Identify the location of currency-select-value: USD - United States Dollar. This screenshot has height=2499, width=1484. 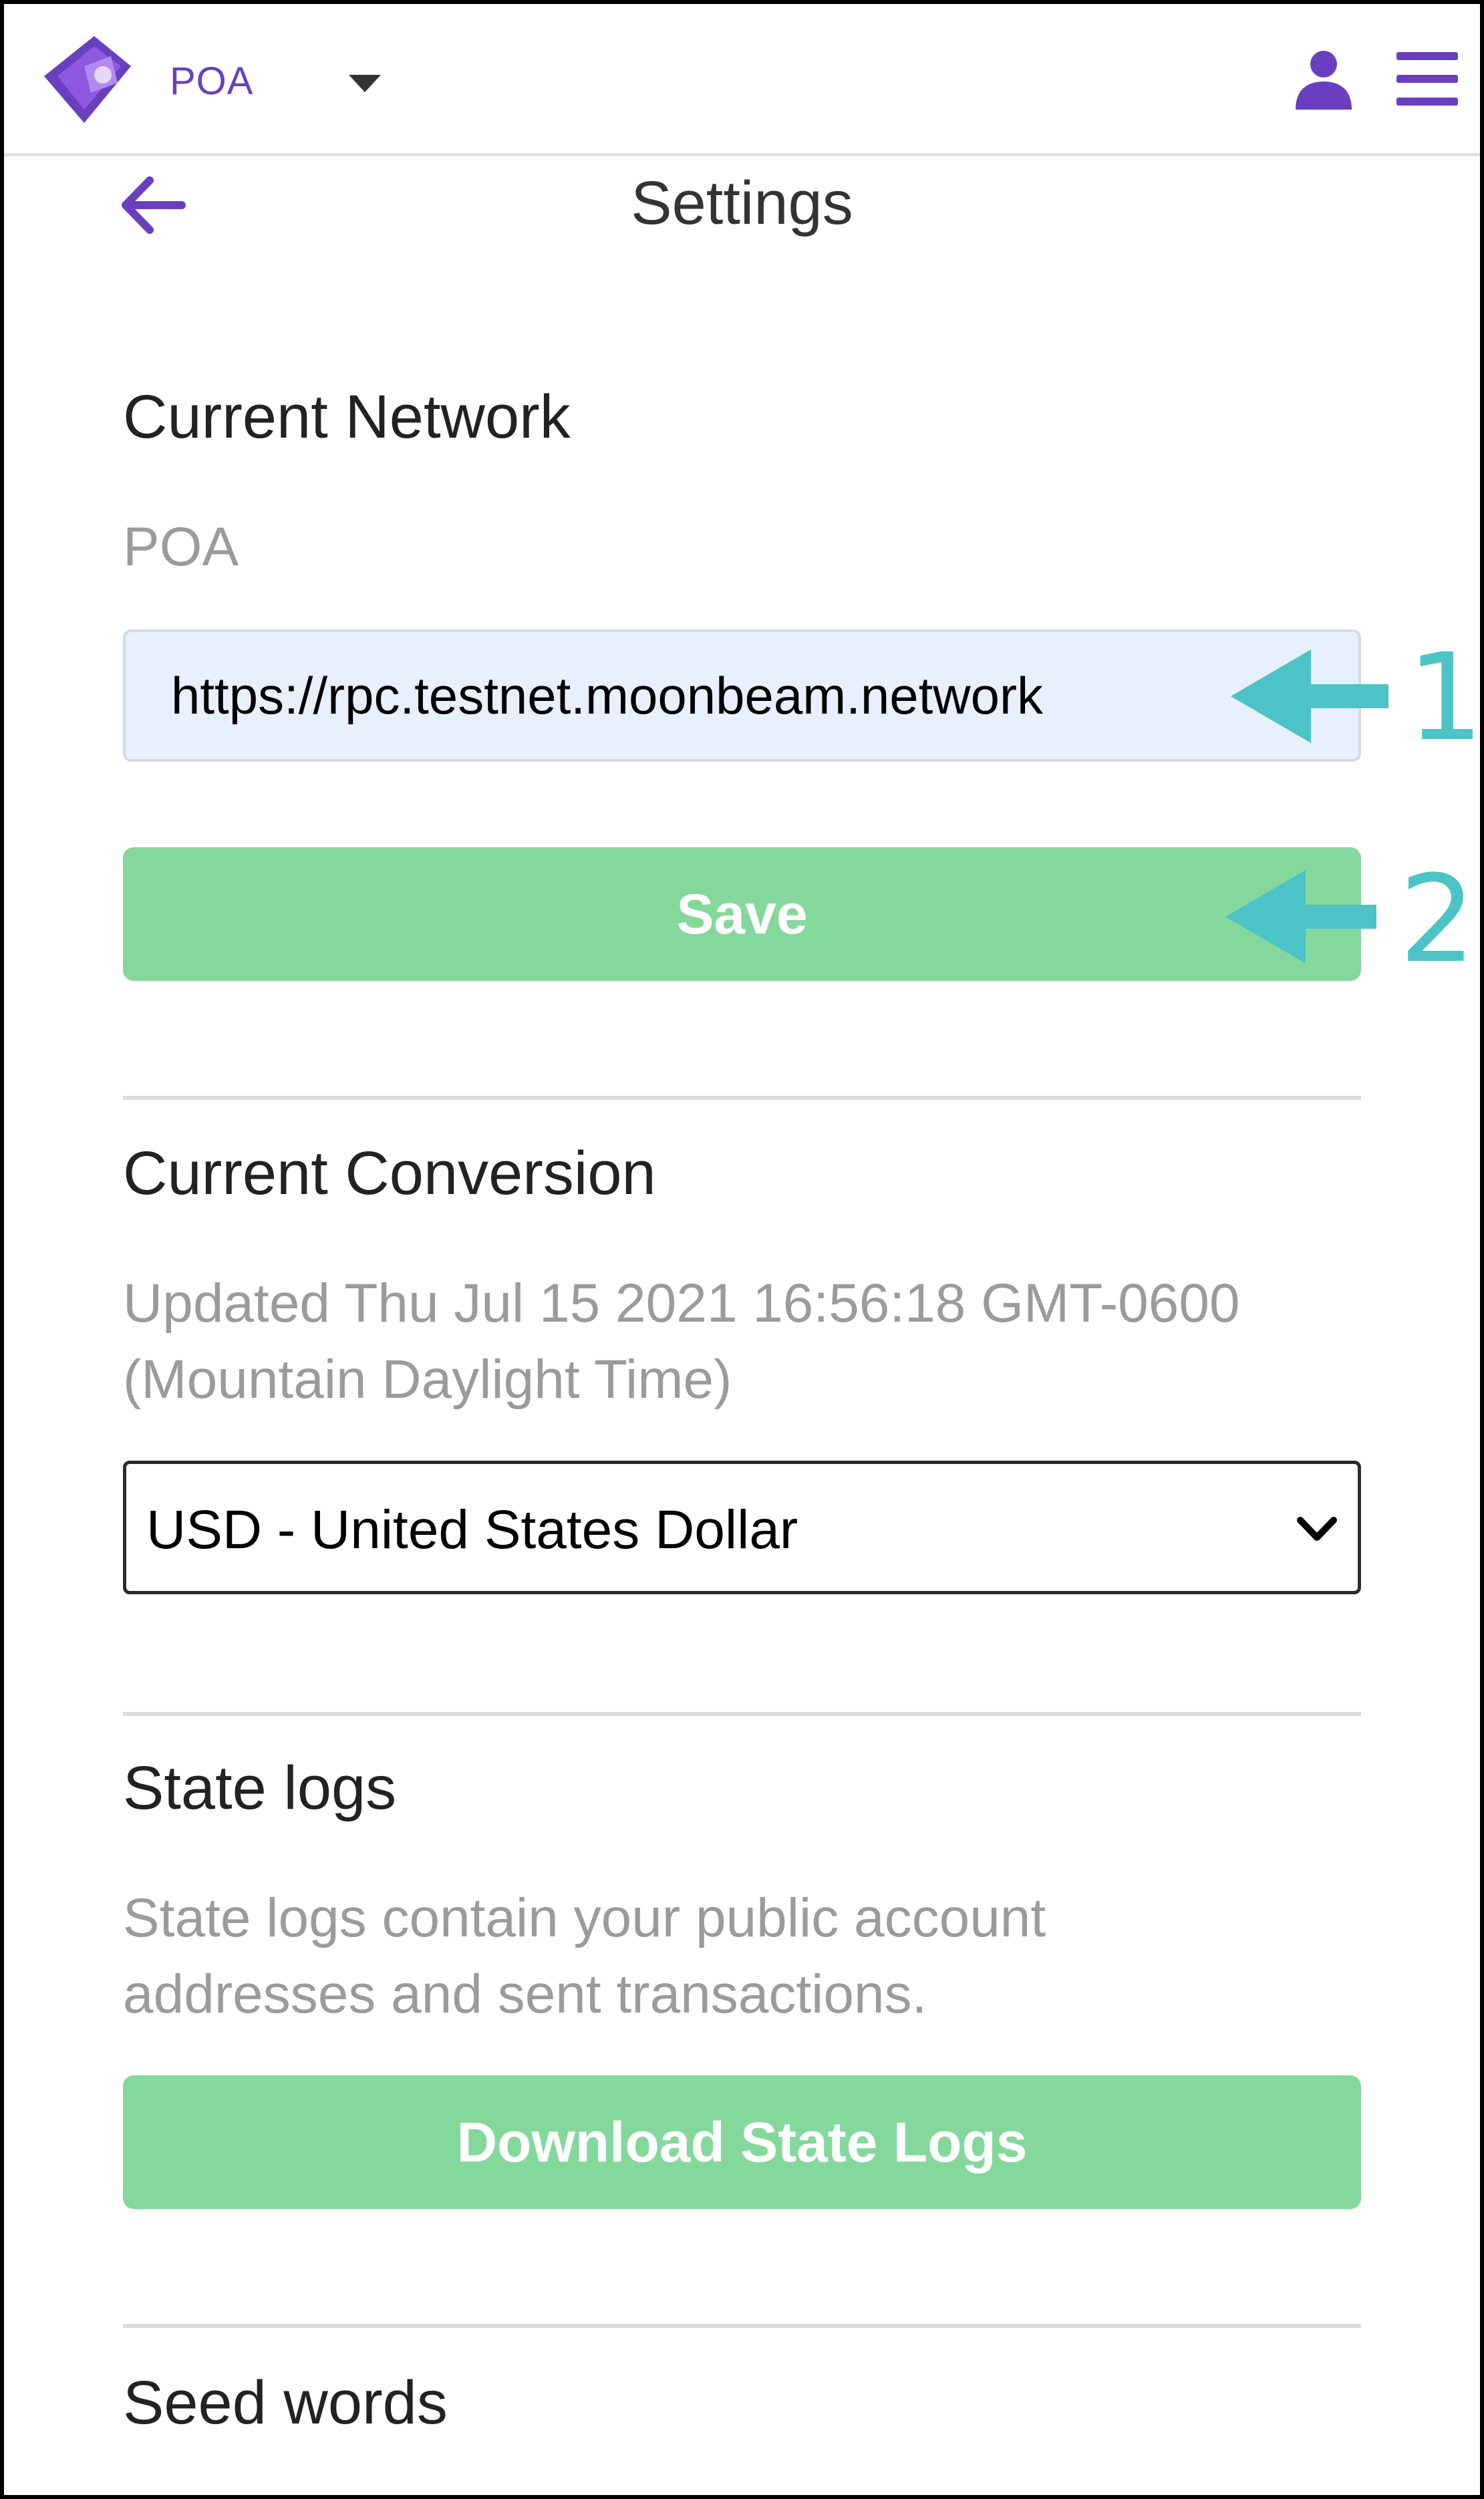
(472, 1530).